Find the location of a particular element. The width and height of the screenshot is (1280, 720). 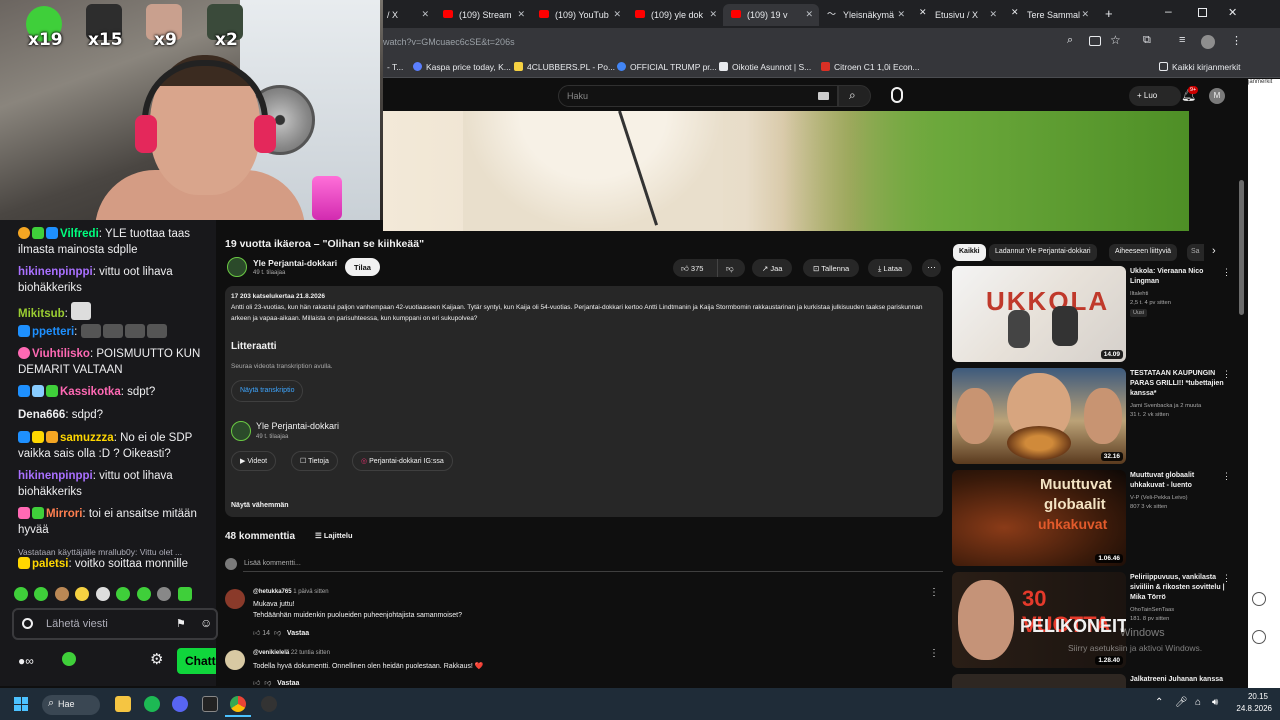

rec-video-title: Ukkola: Vieraana Nico Lingman is located at coordinates (1180, 277).